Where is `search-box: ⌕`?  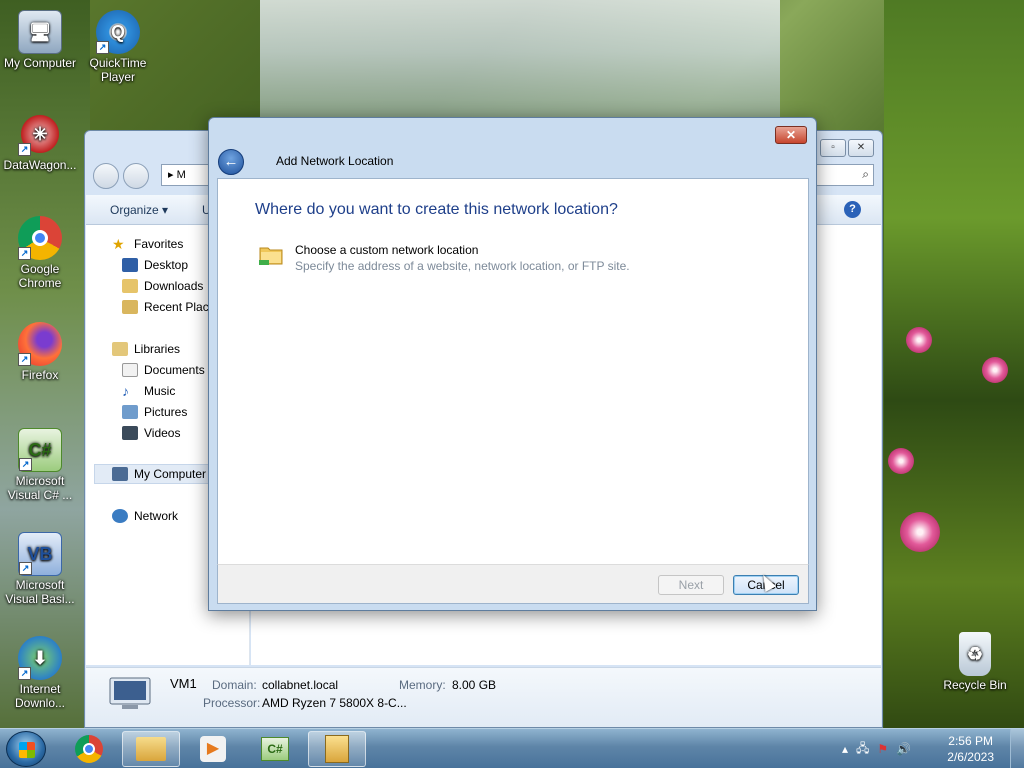 search-box: ⌕ is located at coordinates (843, 175).